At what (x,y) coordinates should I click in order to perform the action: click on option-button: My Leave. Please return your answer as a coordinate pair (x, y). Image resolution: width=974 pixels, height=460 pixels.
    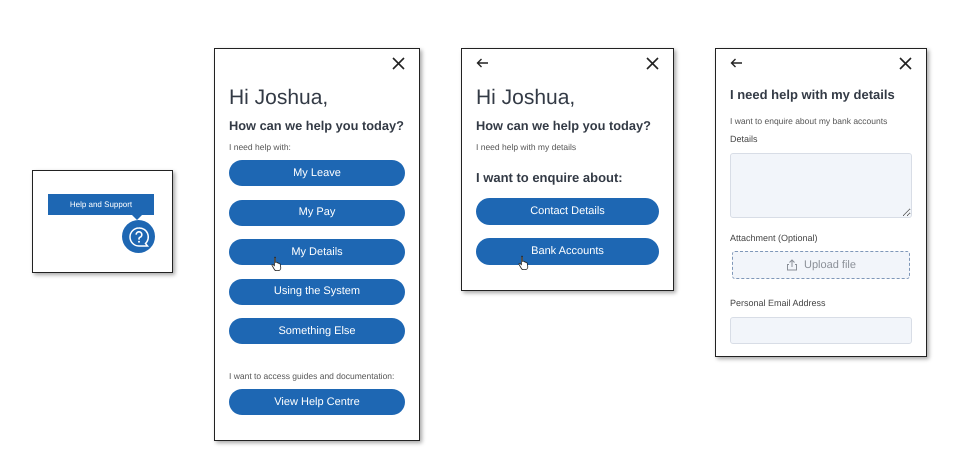
    Looking at the image, I should click on (317, 173).